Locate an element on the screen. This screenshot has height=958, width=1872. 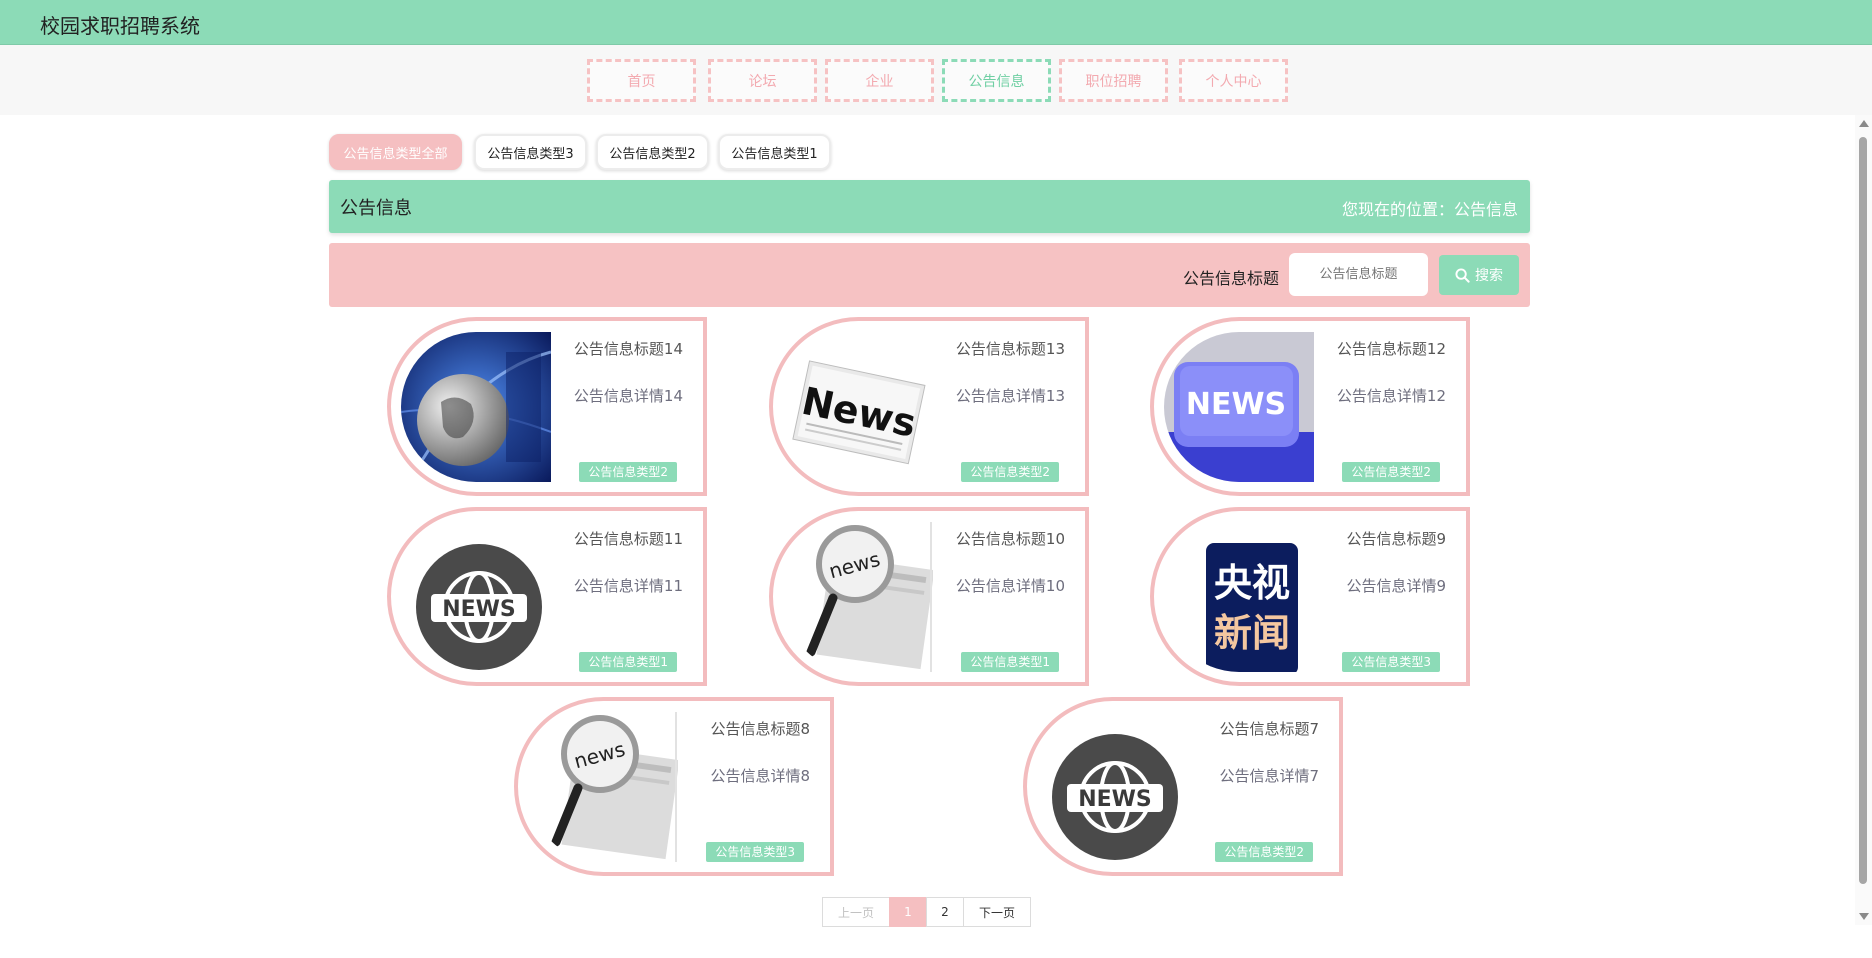
scroll-up-arrow-icon is located at coordinates (1864, 123).